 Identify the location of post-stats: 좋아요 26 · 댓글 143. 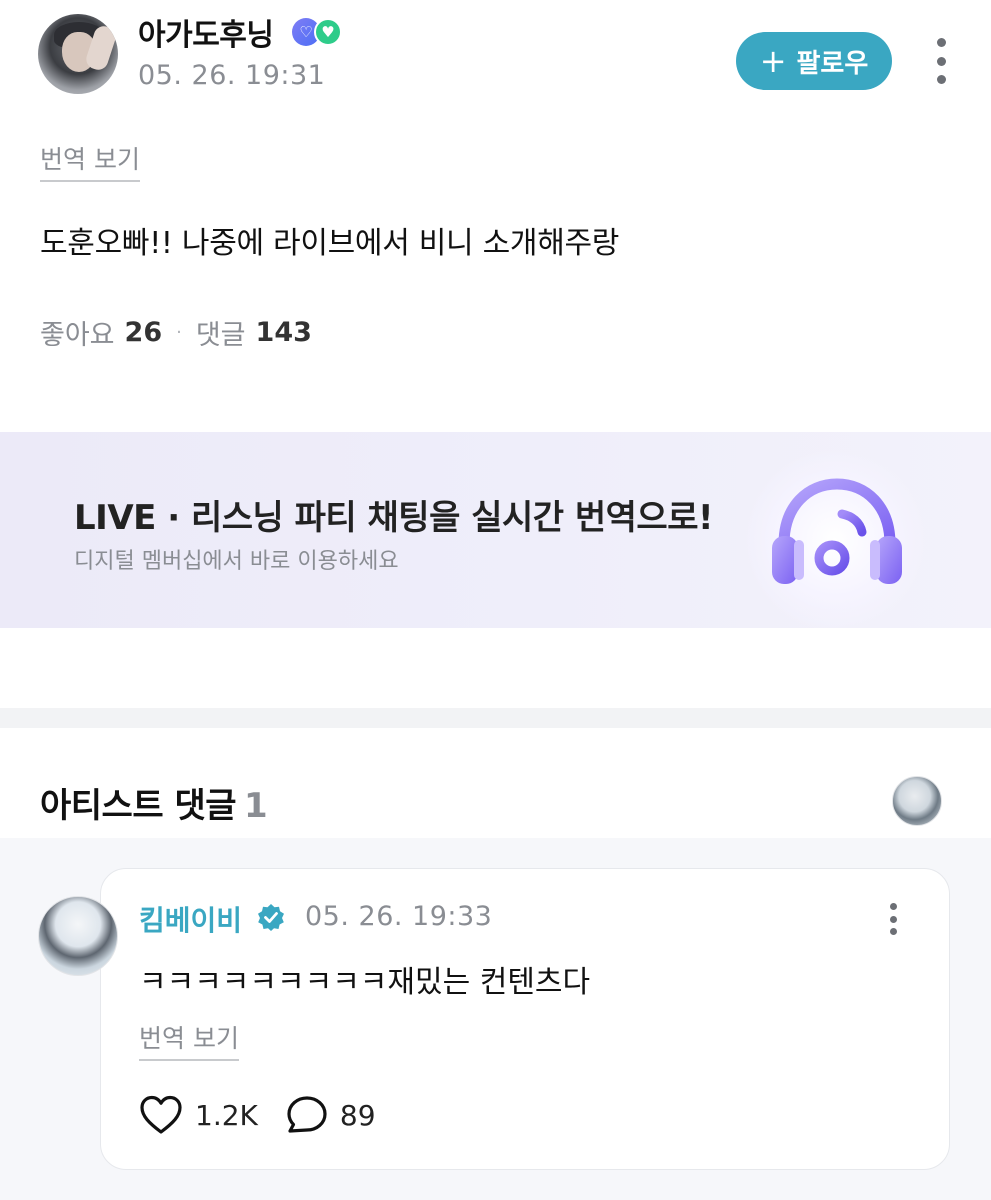
(176, 332).